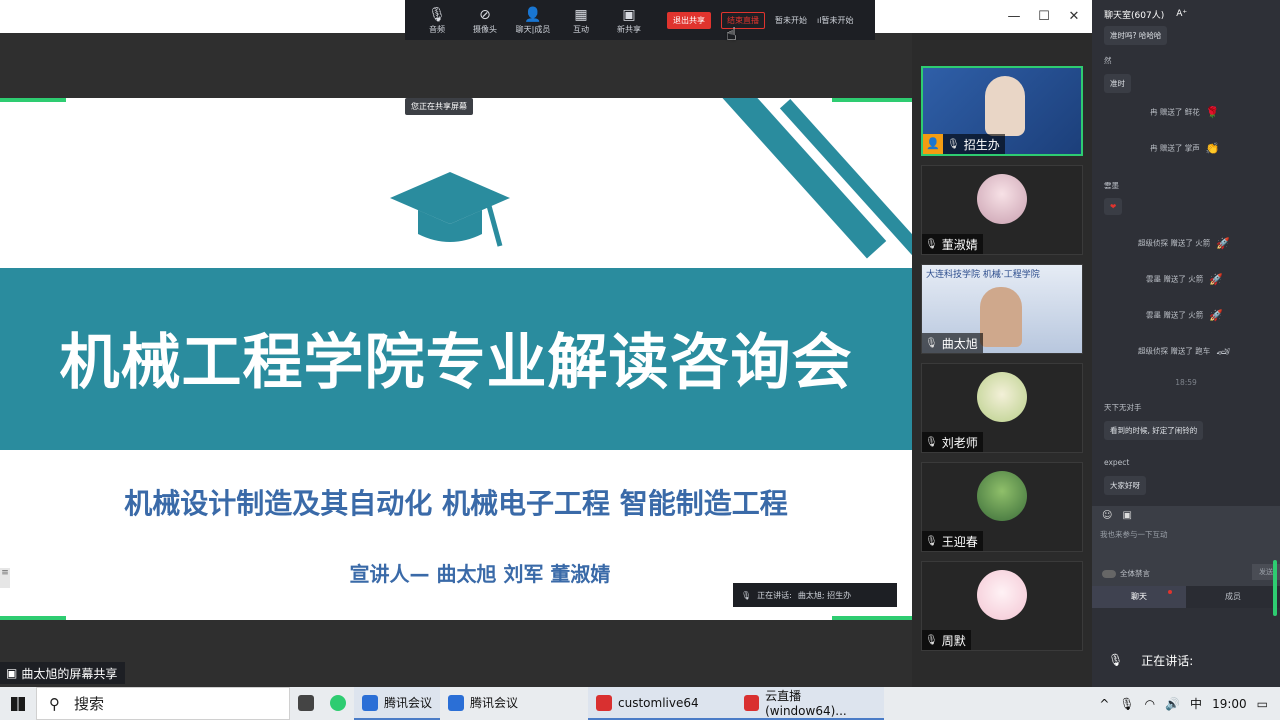 The image size is (1280, 720). What do you see at coordinates (824, 595) in the screenshot?
I see `speaking-names: 曲太旭; 招生办` at bounding box center [824, 595].